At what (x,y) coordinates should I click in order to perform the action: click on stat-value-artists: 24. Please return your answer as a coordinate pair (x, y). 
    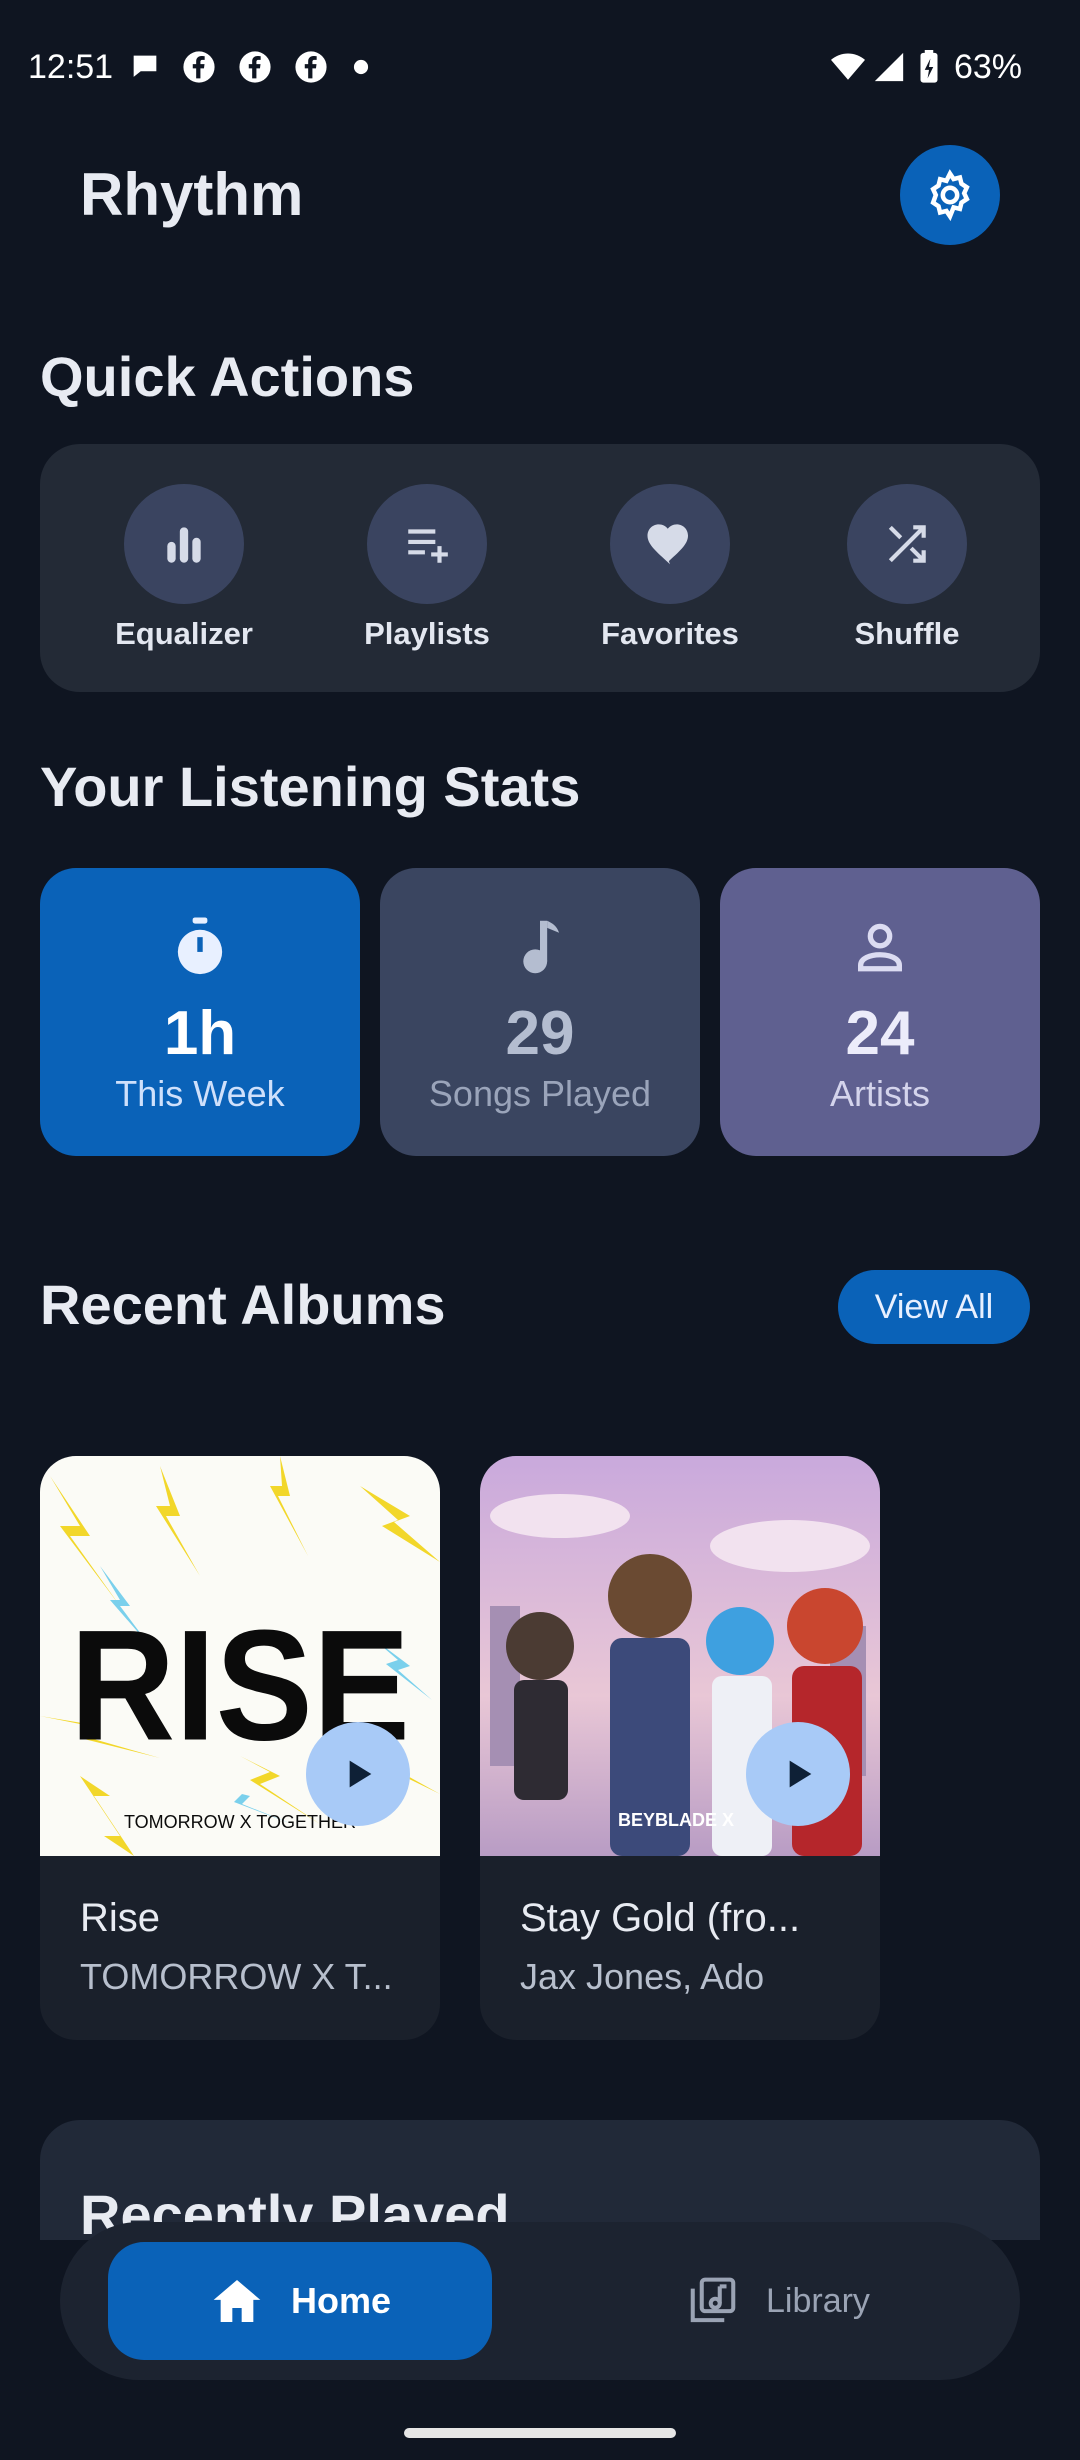
    Looking at the image, I should click on (880, 1033).